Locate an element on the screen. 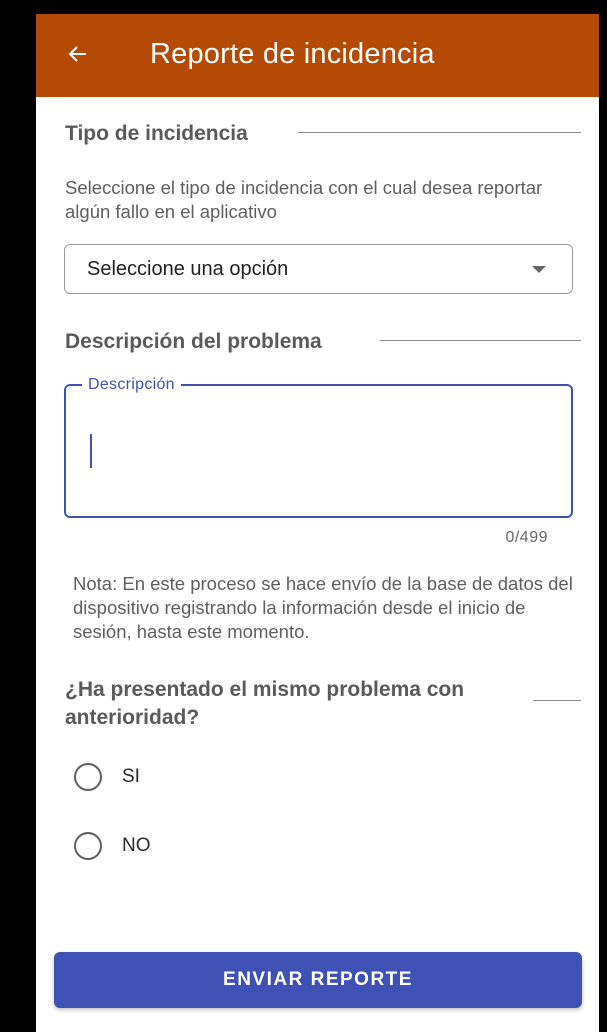  screen-frame-top is located at coordinates (303, 7).